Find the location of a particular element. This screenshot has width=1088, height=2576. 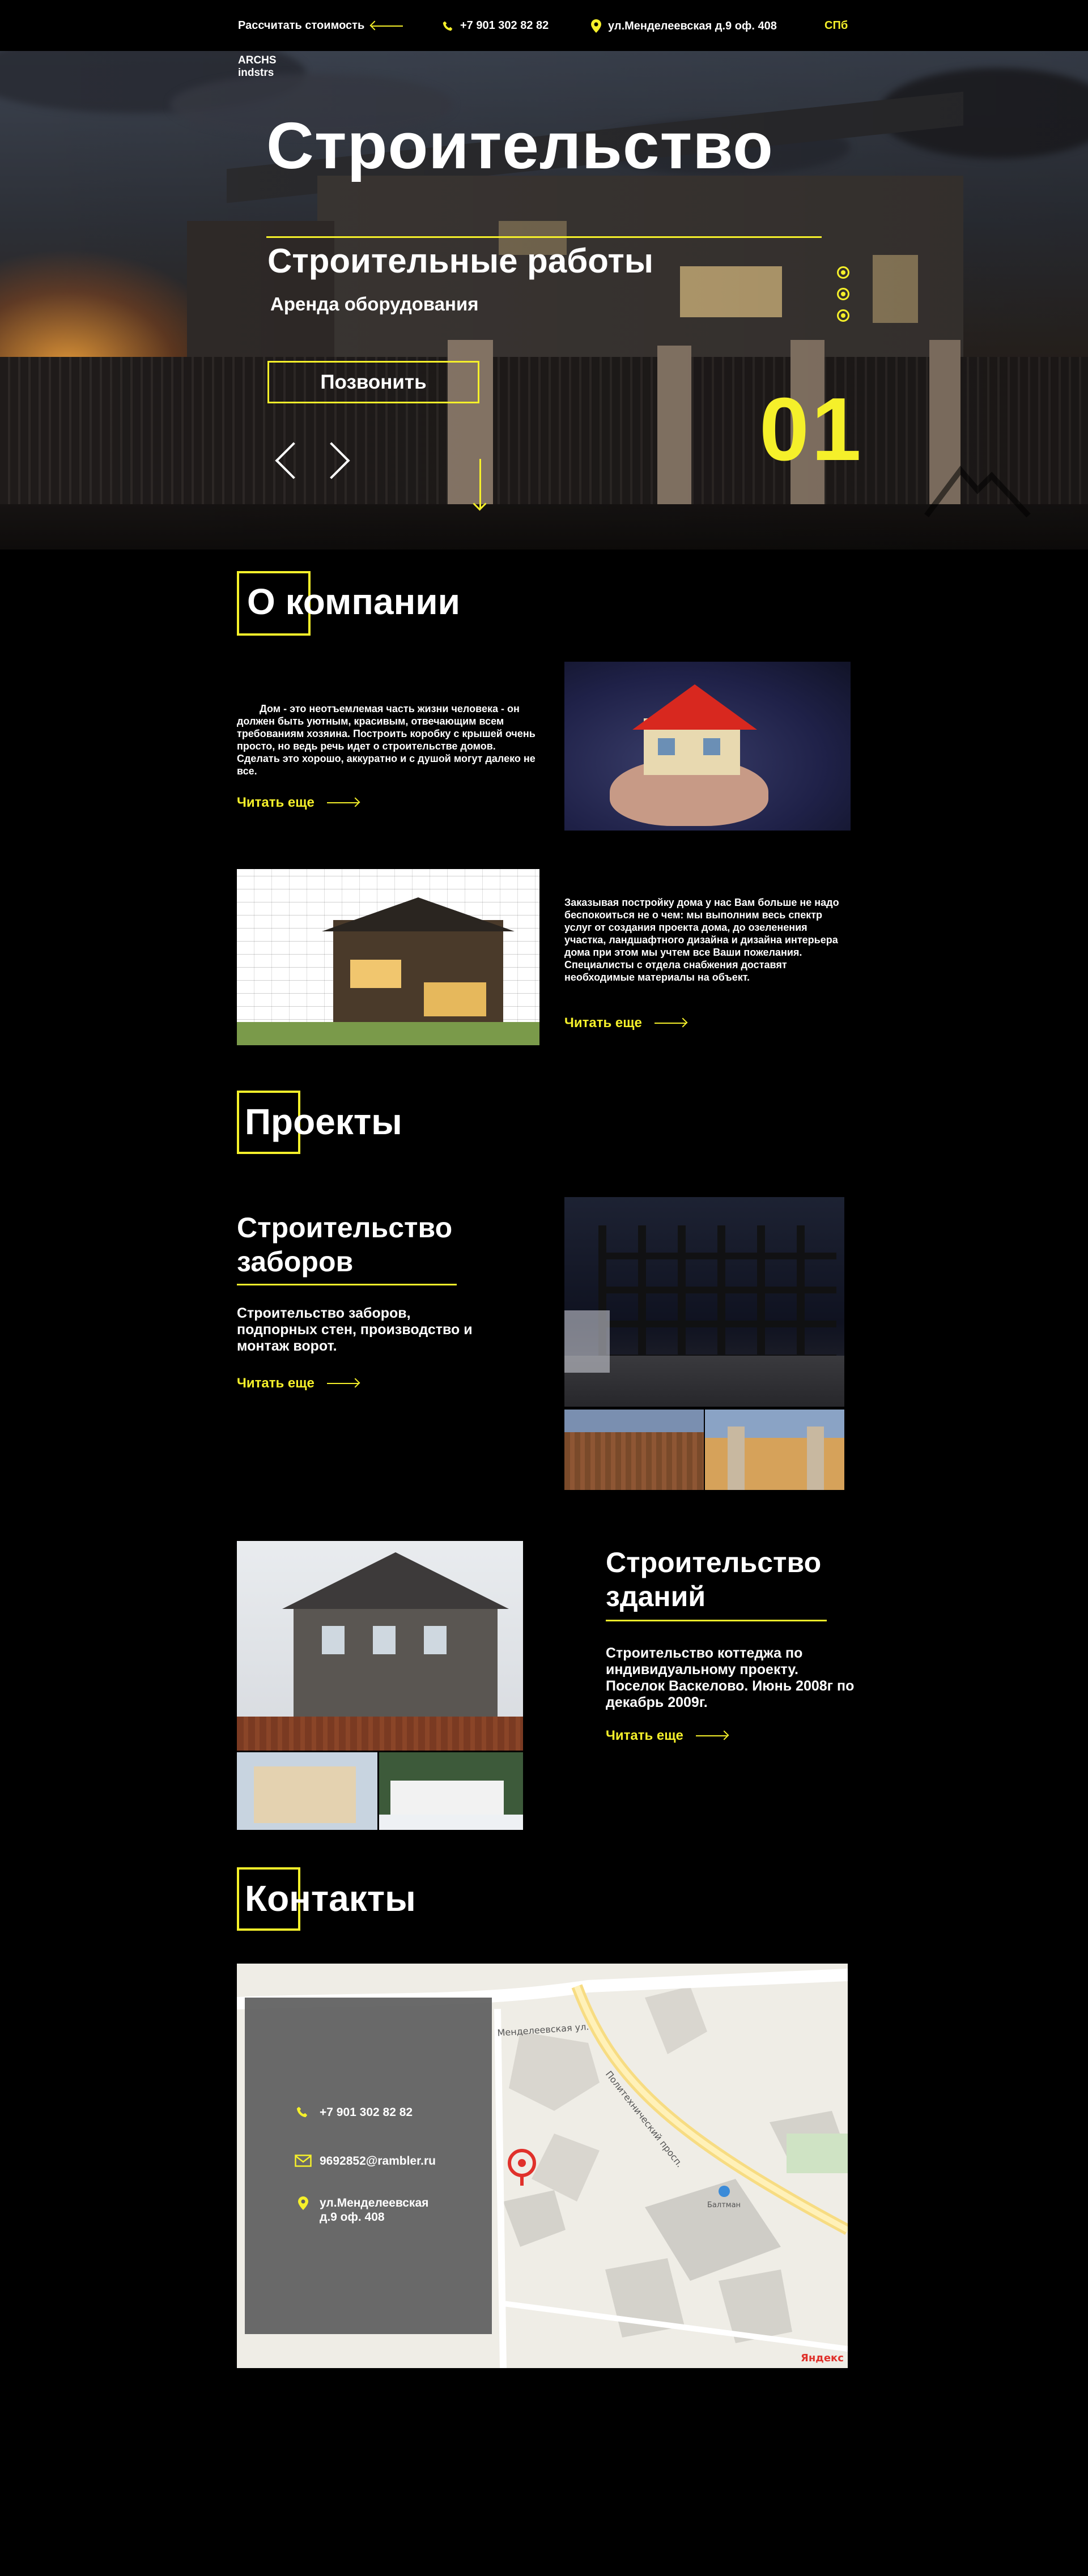

header-phone-text: +7 901 302 82 82 is located at coordinates (504, 26).